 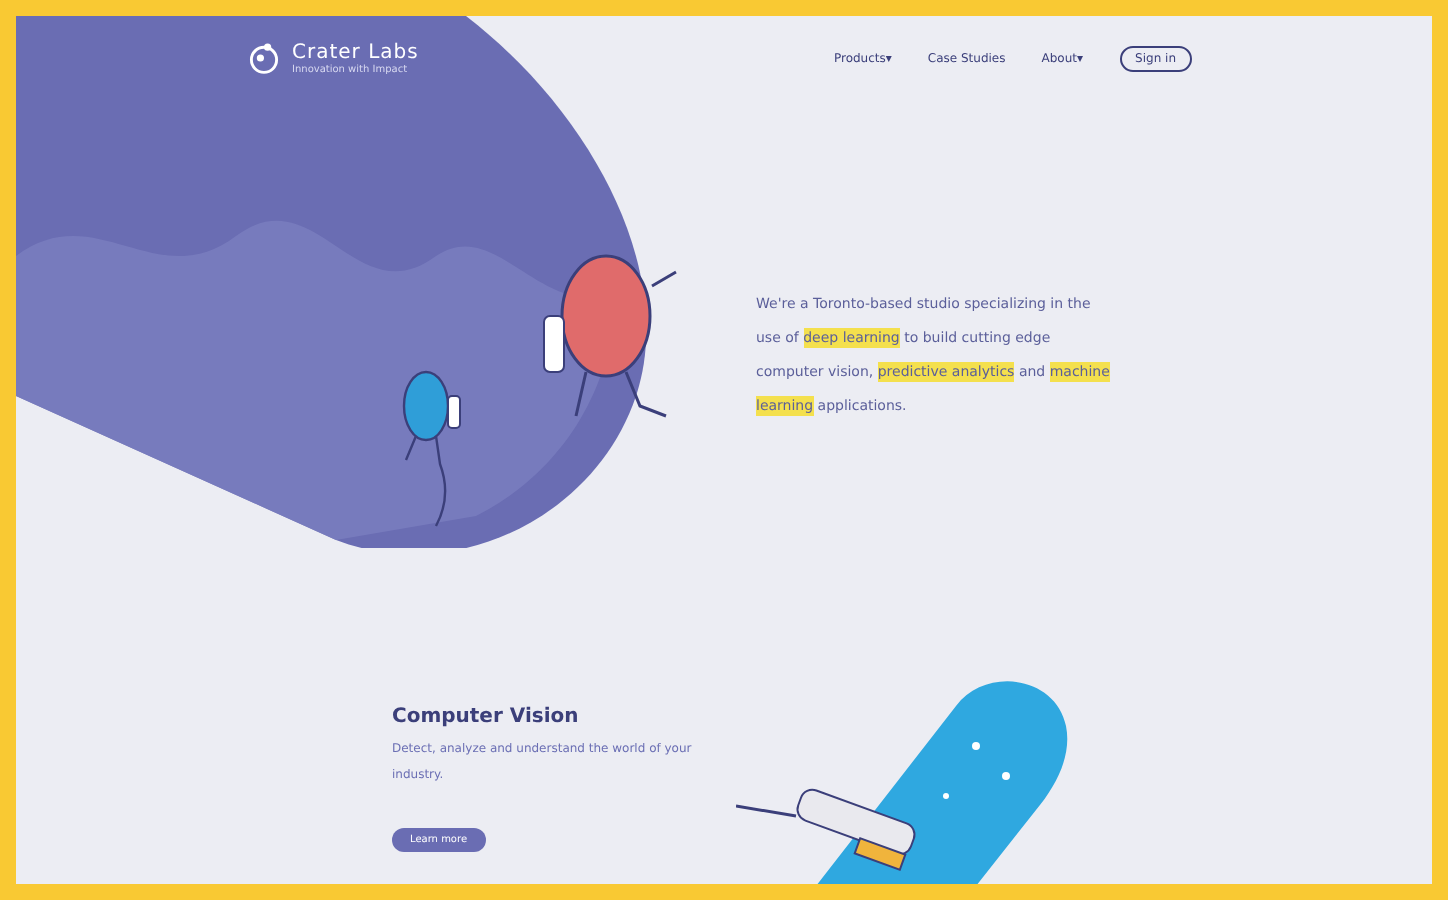 I want to click on feature-title: Computer Vision, so click(x=486, y=717).